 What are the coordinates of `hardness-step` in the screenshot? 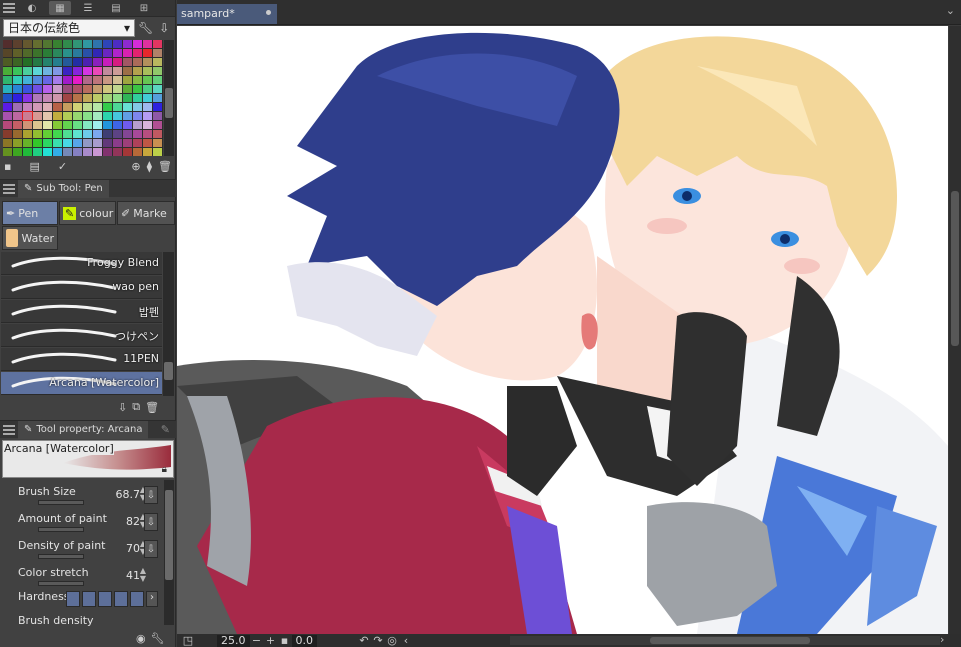 It's located at (121, 599).